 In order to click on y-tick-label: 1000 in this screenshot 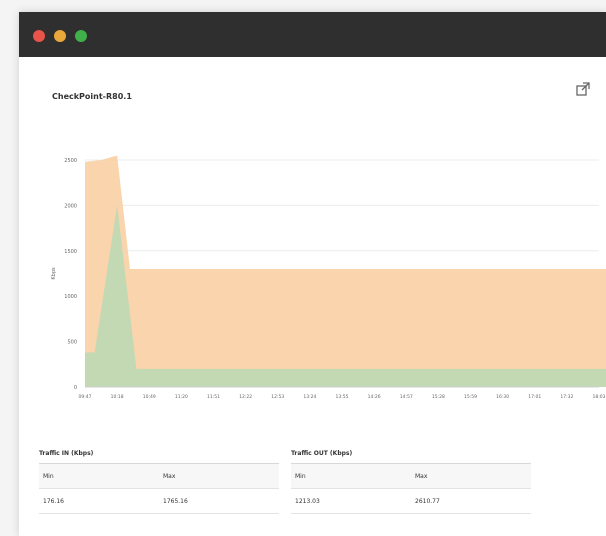, I will do `click(70, 297)`.